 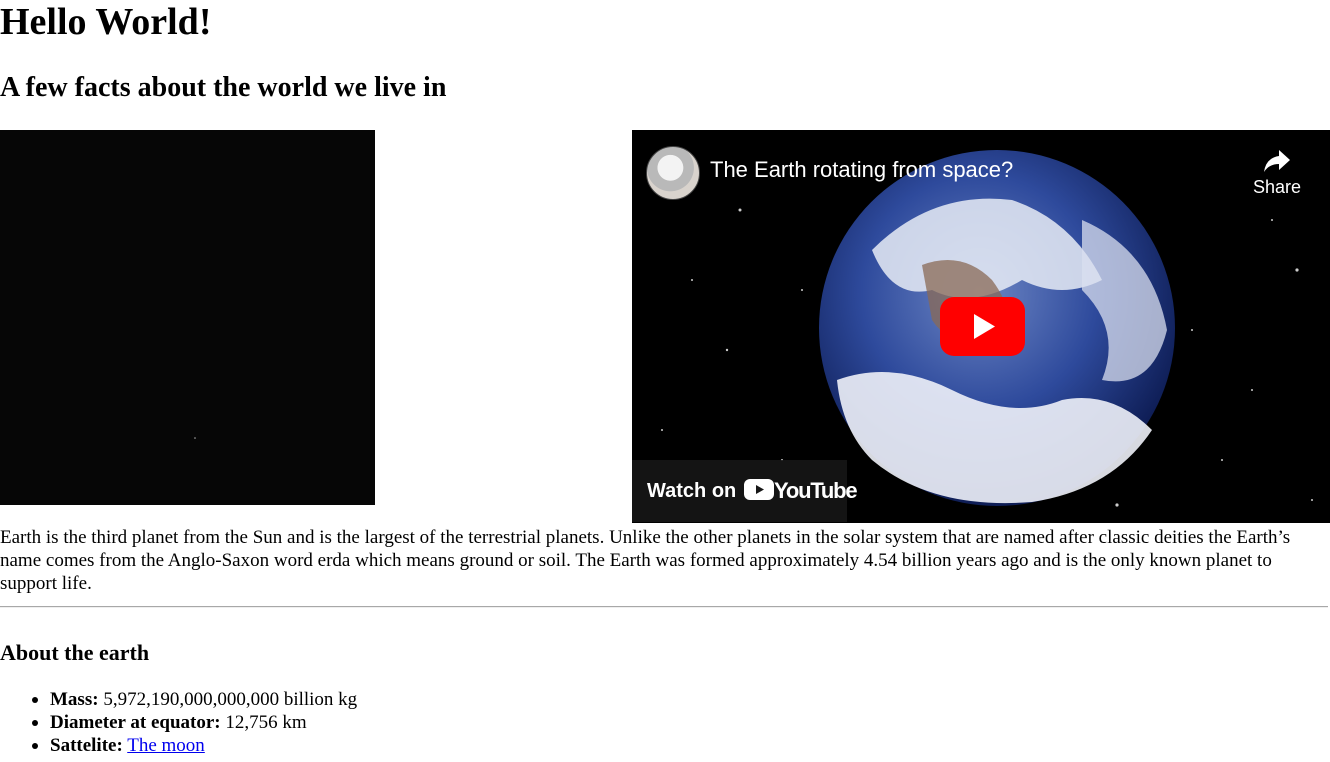 What do you see at coordinates (166, 745) in the screenshot?
I see `moon-link: The moon` at bounding box center [166, 745].